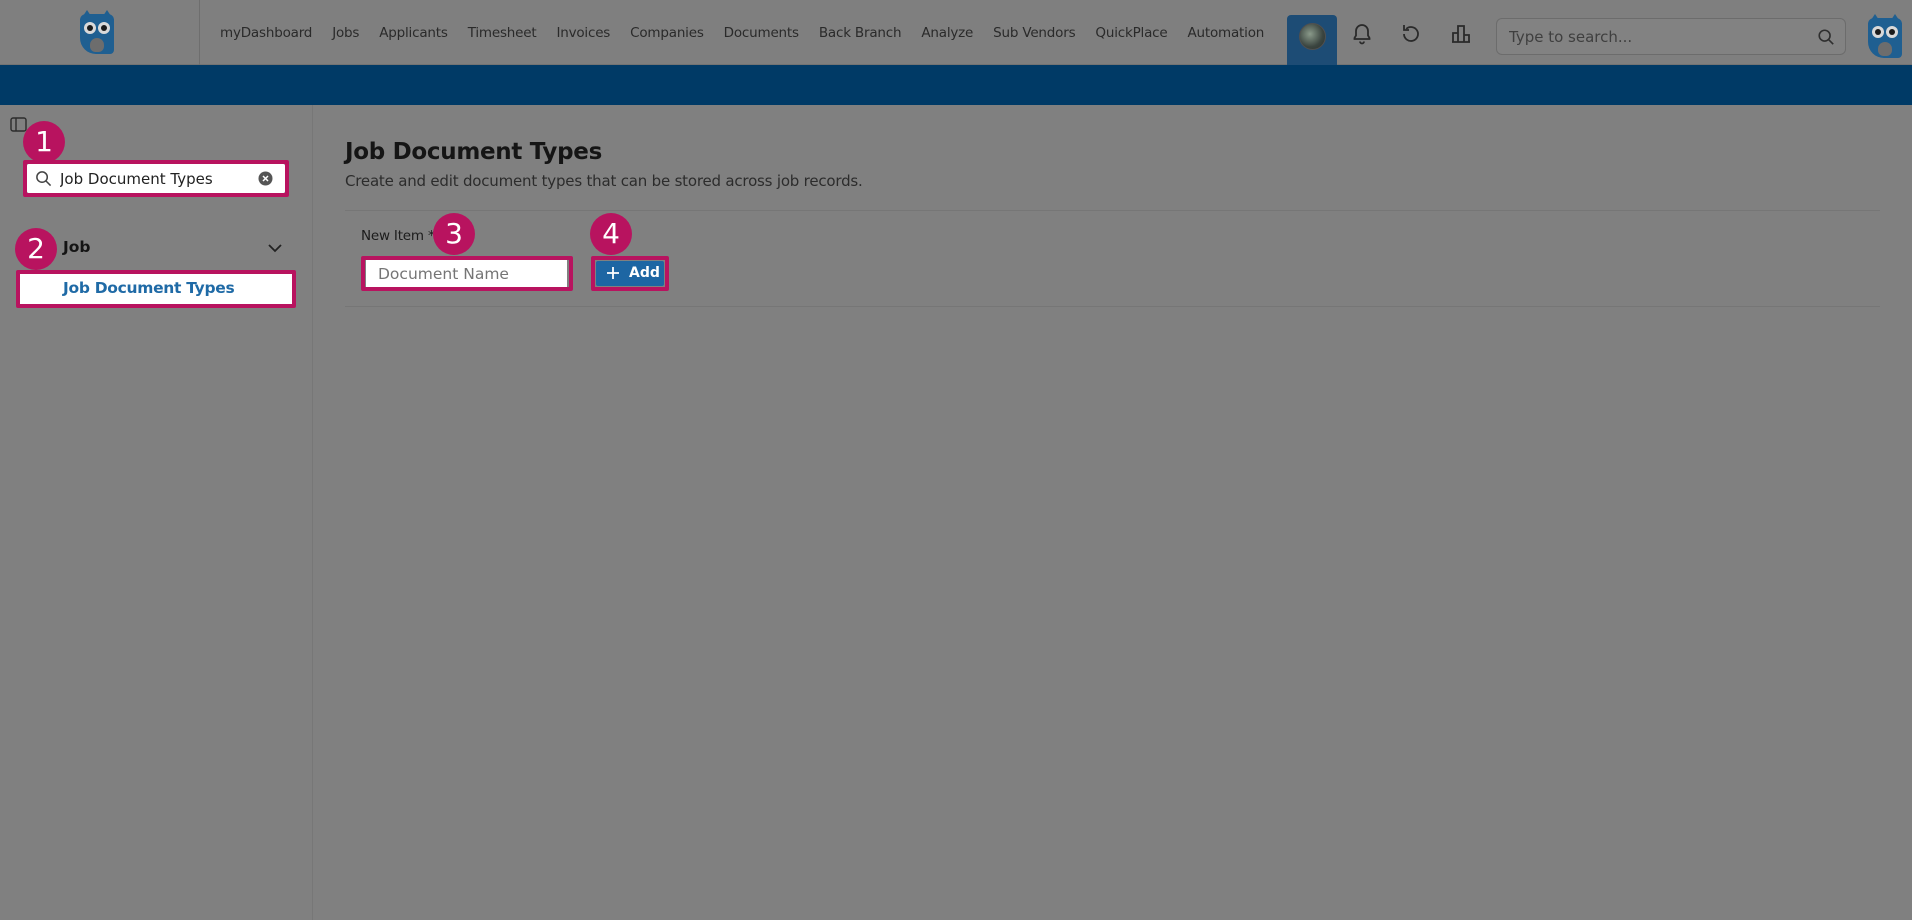  Describe the element at coordinates (413, 33) in the screenshot. I see `nav-applicants: Applicants` at that location.